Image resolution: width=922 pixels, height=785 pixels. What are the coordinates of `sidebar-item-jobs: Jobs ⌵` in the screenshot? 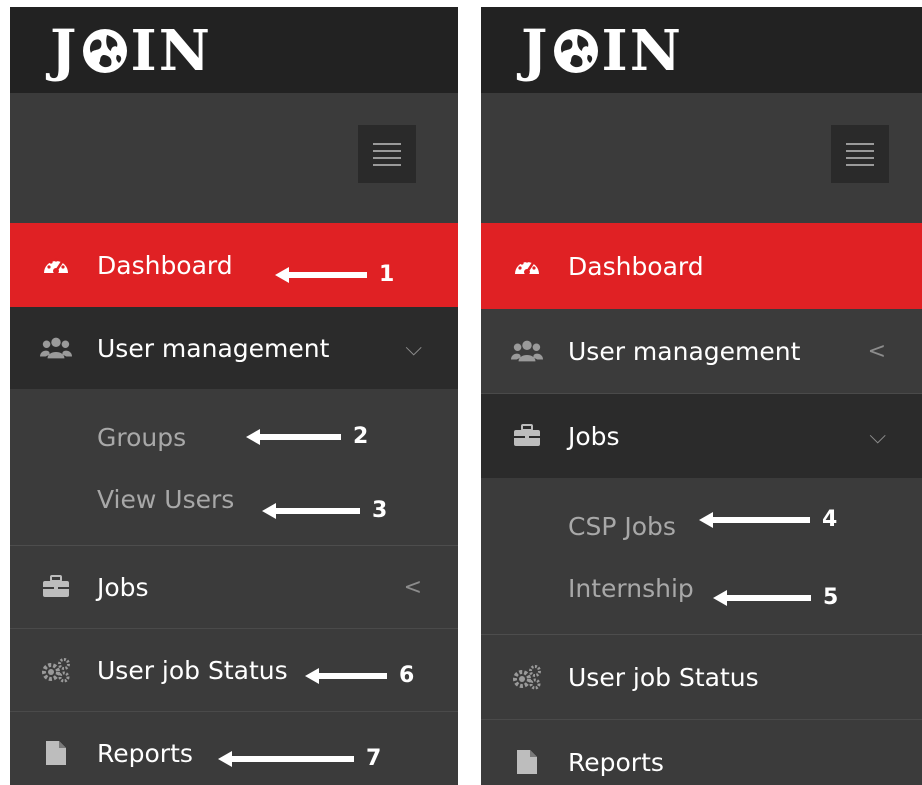 It's located at (701, 436).